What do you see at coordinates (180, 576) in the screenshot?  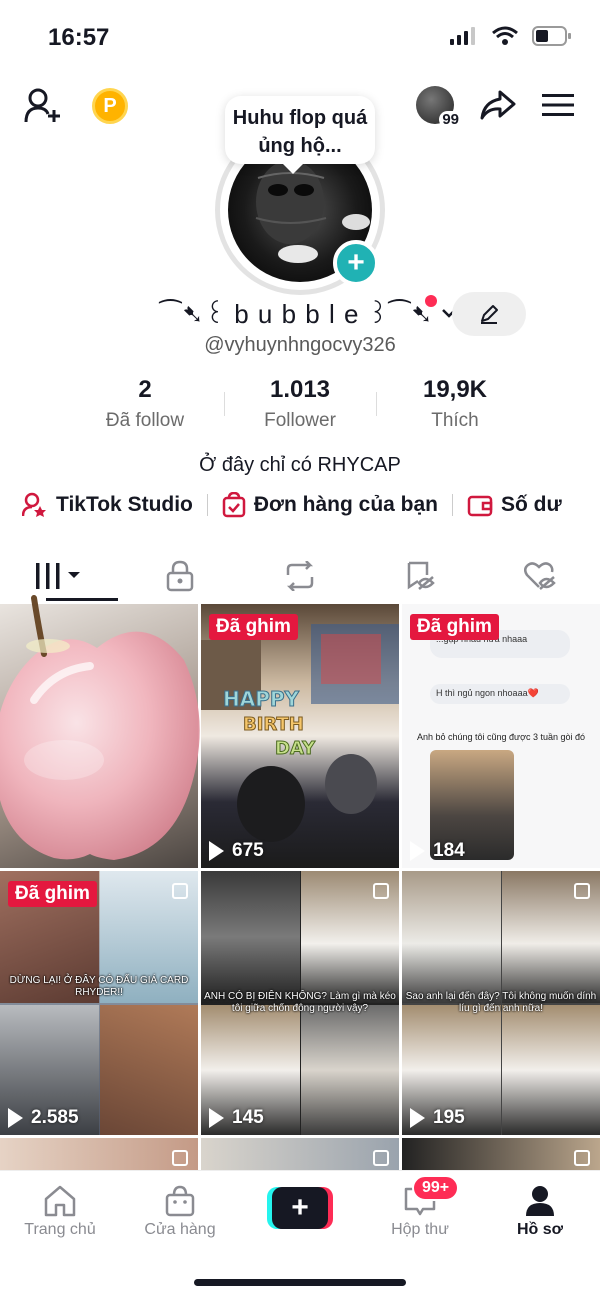 I see `lock-icon` at bounding box center [180, 576].